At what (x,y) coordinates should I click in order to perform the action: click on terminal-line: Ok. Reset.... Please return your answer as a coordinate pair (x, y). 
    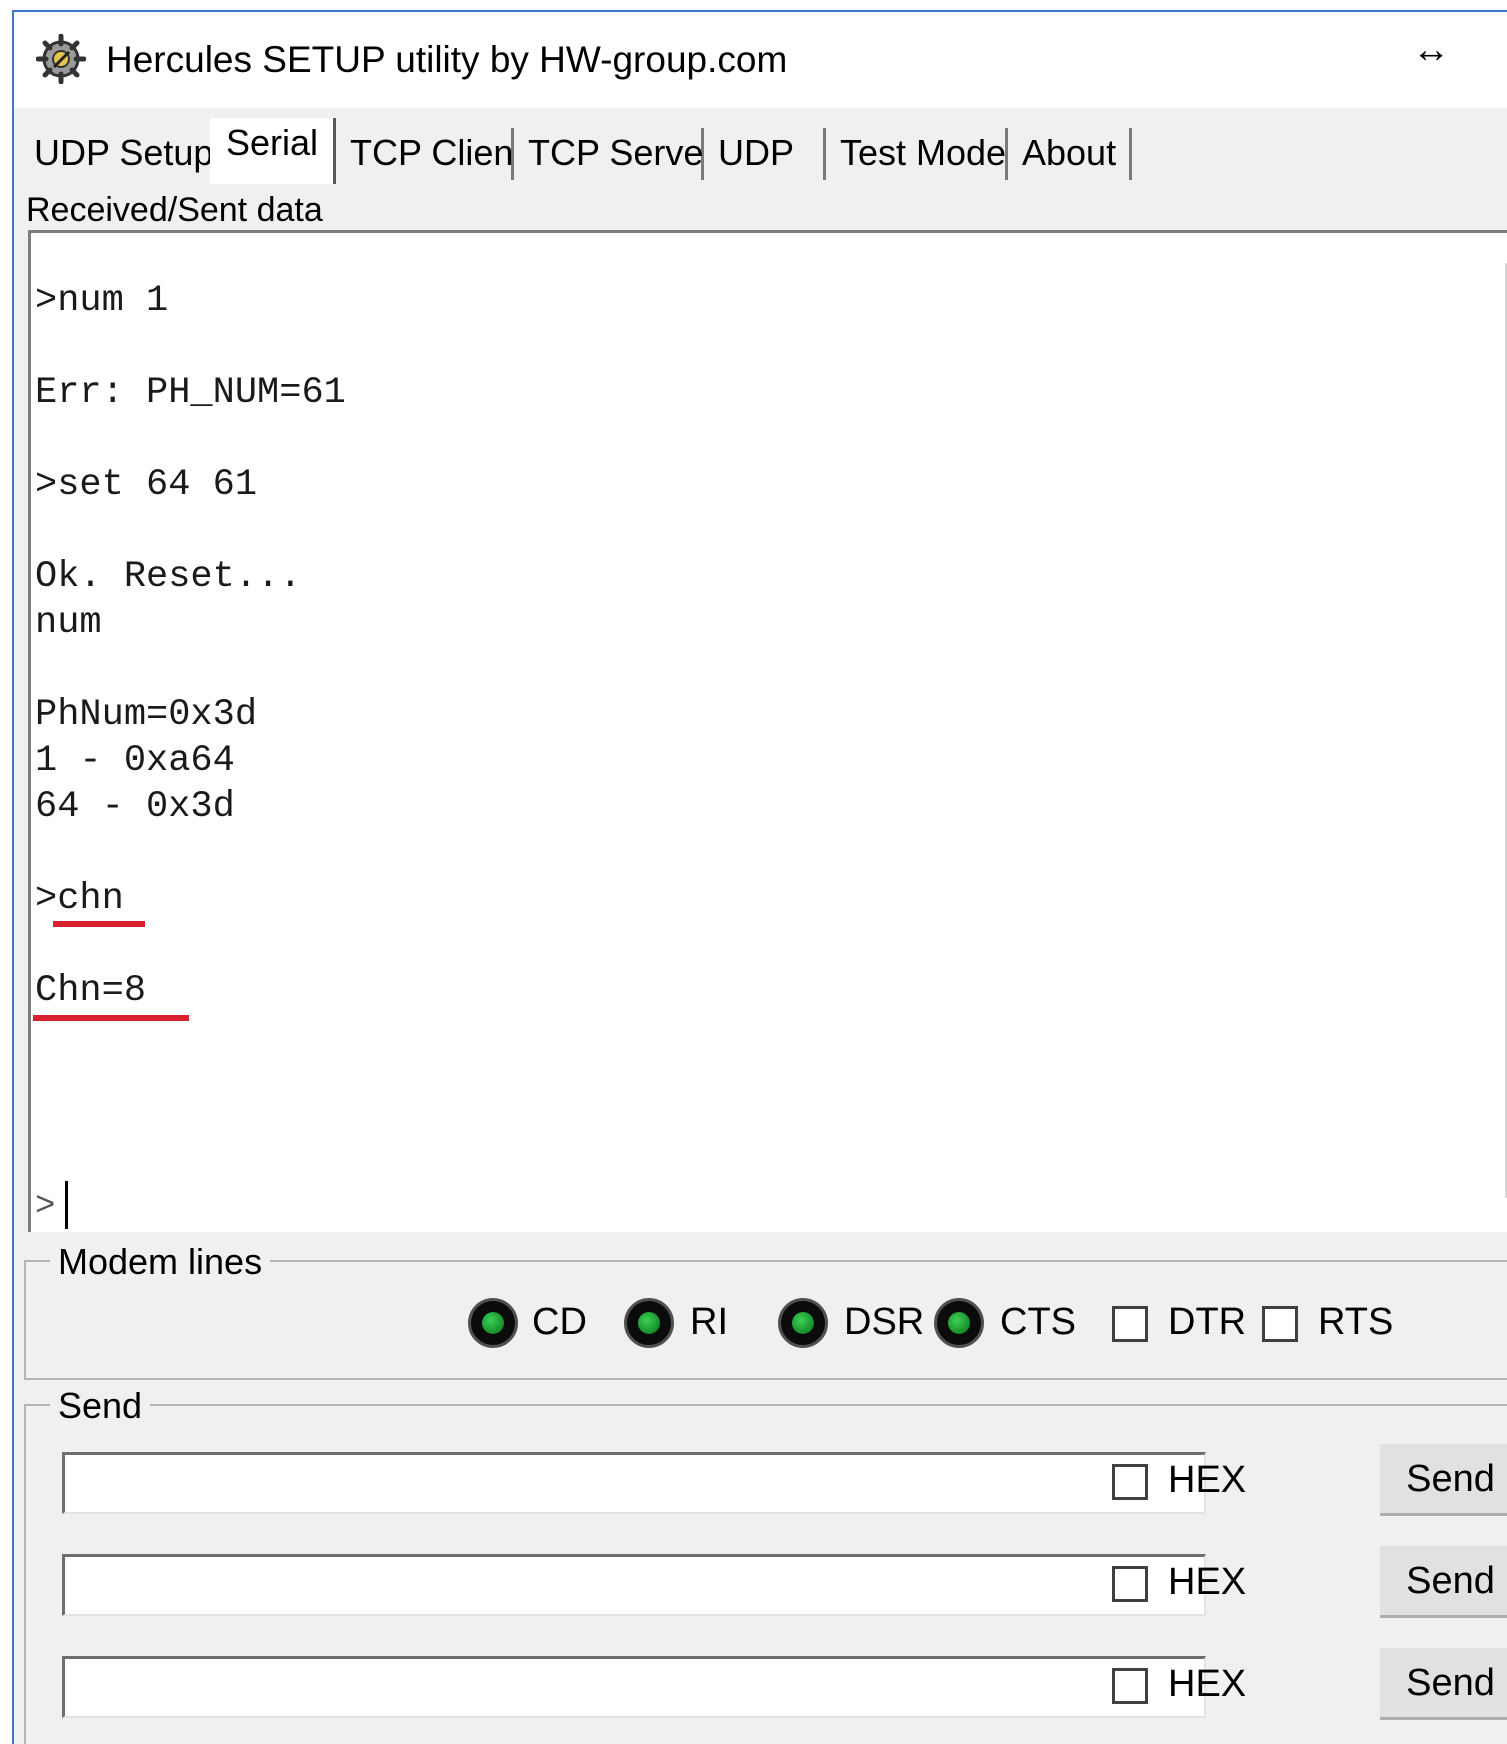
    Looking at the image, I should click on (168, 577).